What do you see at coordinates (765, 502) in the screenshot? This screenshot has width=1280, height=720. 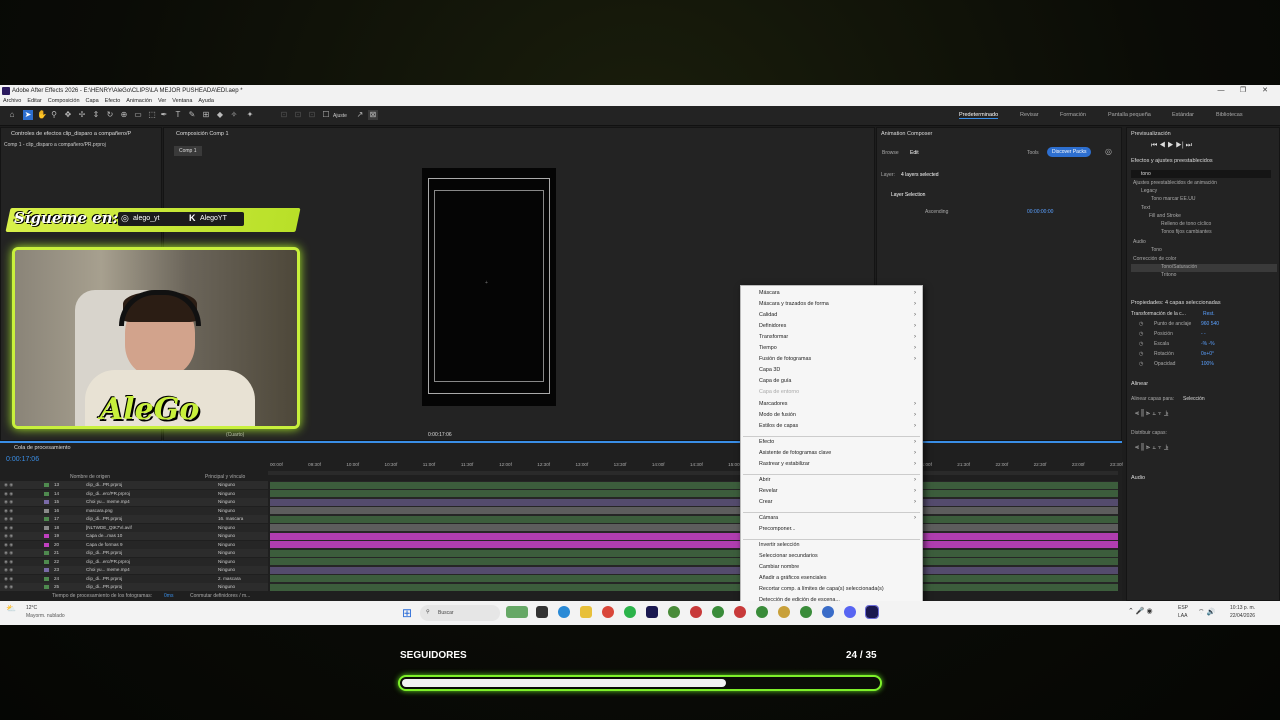 I see `context-menu-item: Crear` at bounding box center [765, 502].